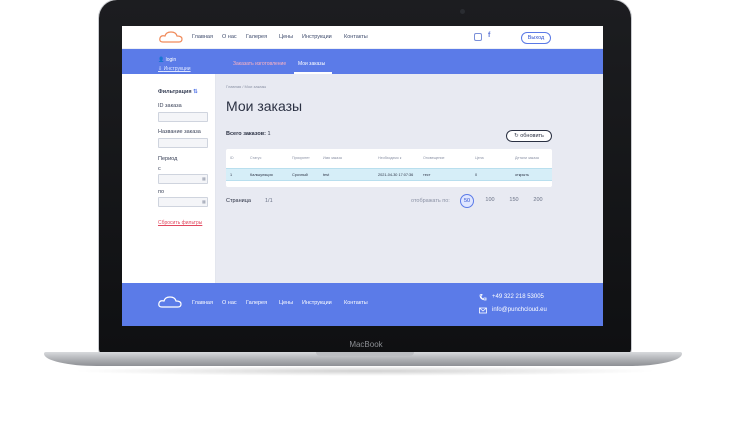  What do you see at coordinates (256, 37) in the screenshot?
I see `nav-link-gallery: Галерея` at bounding box center [256, 37].